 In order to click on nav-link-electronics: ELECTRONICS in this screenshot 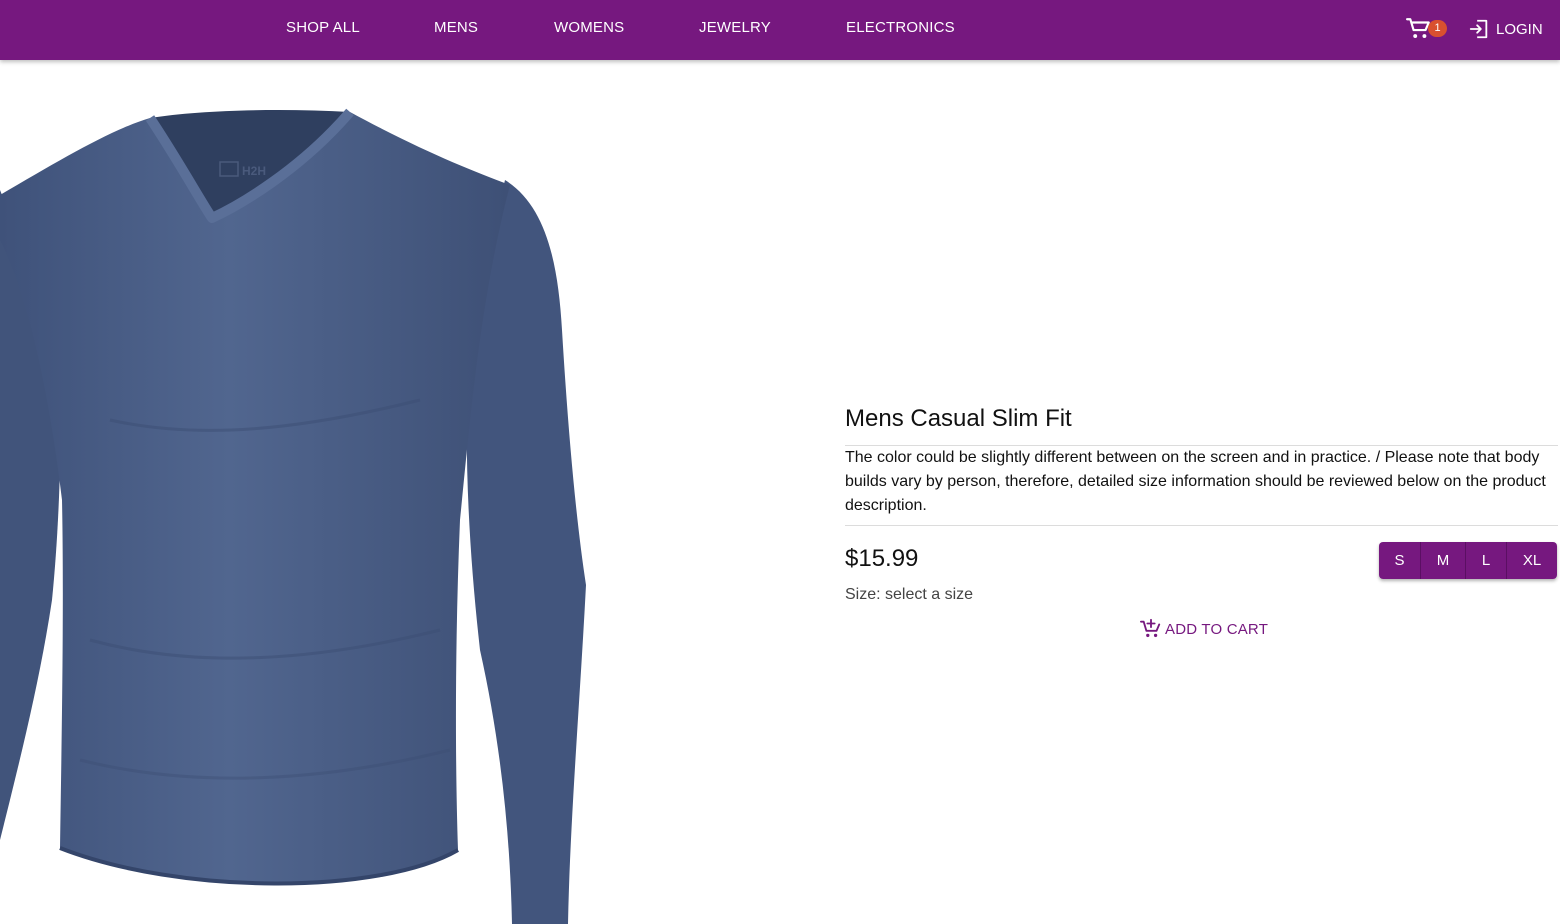, I will do `click(900, 28)`.